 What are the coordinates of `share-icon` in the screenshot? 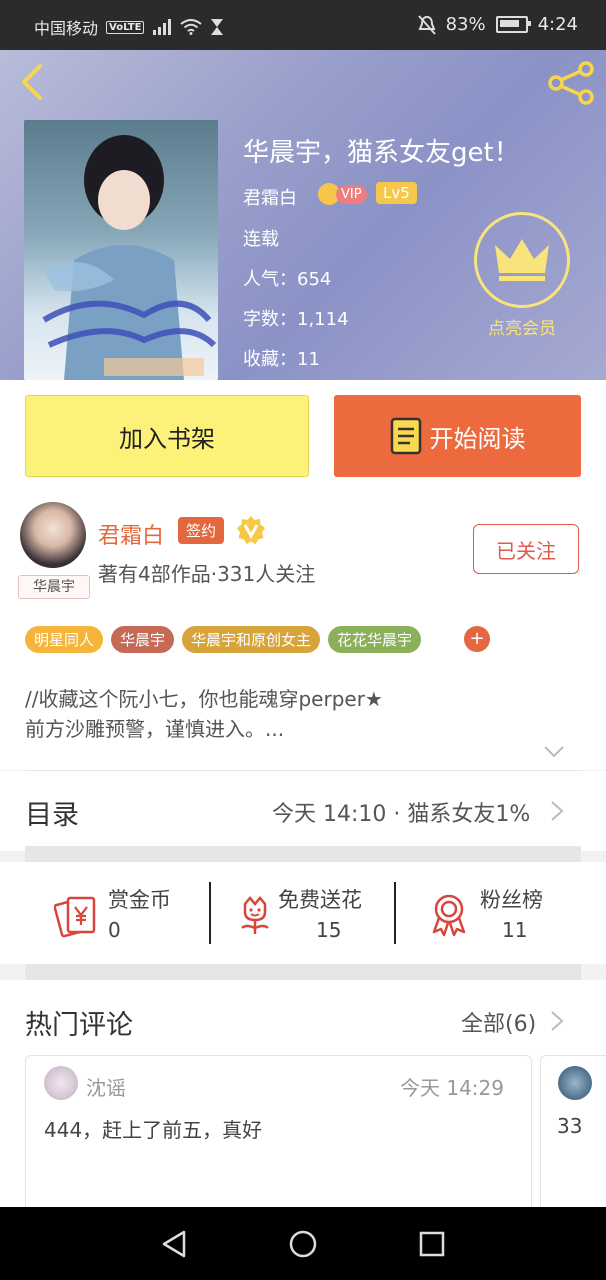 It's located at (571, 83).